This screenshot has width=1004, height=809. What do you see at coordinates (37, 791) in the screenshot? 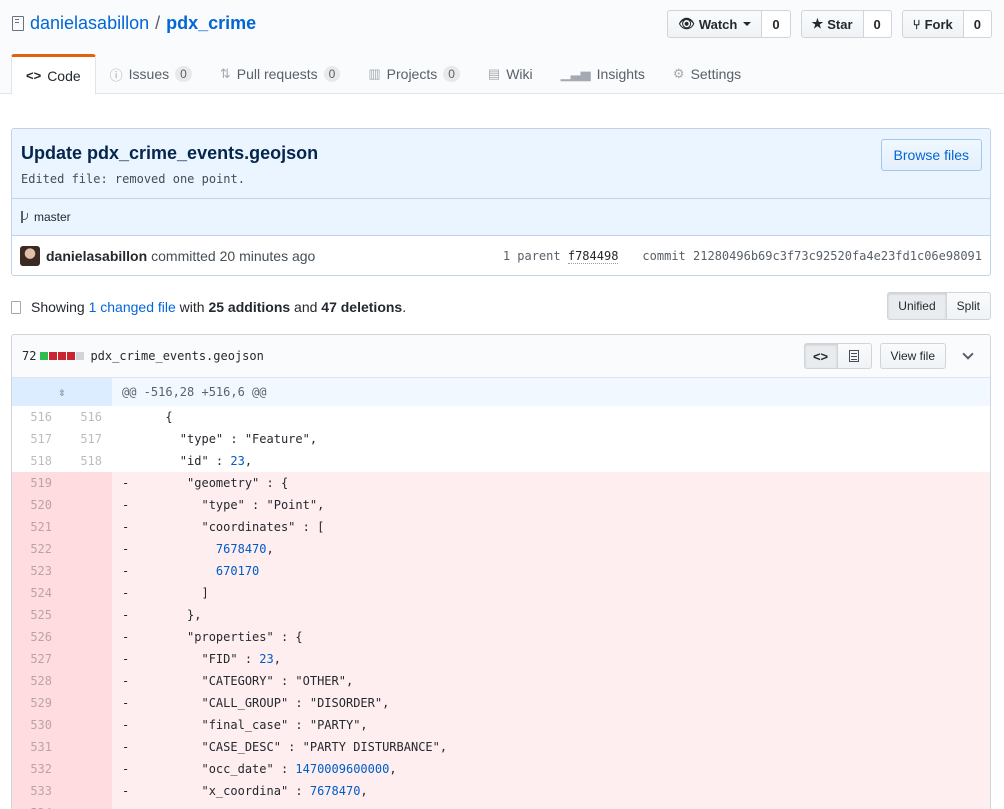
I see `old-line-number: 533` at bounding box center [37, 791].